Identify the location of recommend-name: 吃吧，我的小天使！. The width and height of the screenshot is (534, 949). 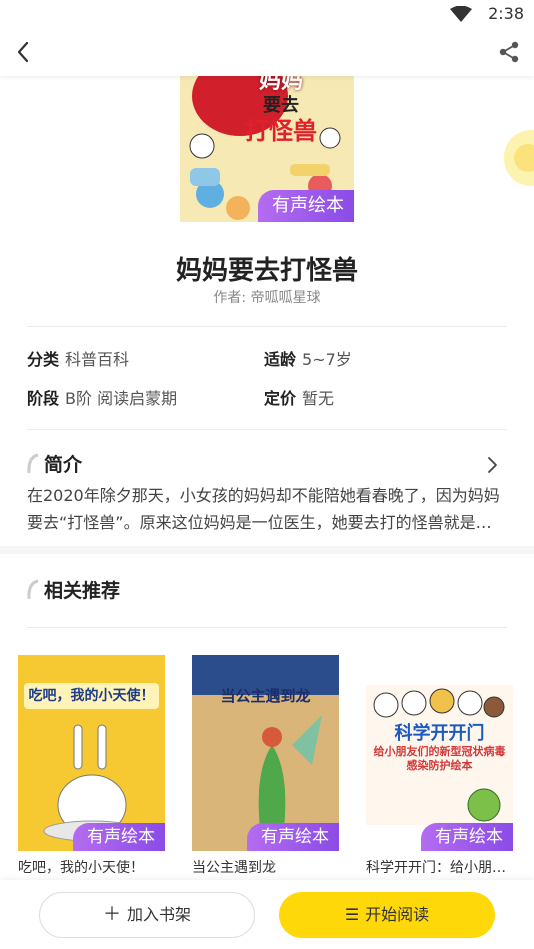
(81, 868).